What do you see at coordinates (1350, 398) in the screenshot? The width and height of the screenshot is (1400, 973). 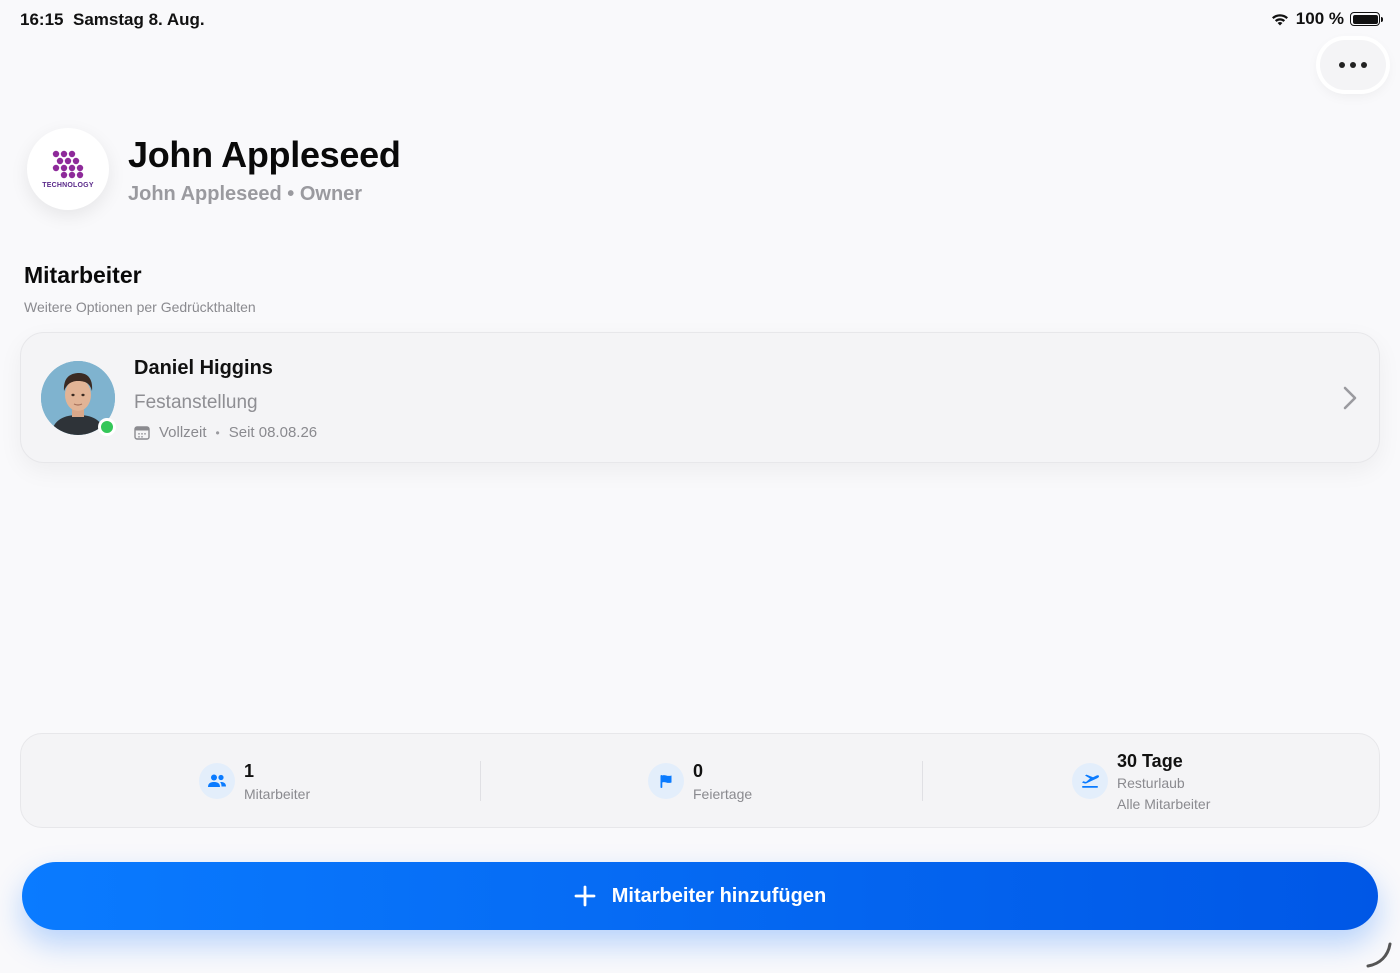 I see `chevron-right-icon` at bounding box center [1350, 398].